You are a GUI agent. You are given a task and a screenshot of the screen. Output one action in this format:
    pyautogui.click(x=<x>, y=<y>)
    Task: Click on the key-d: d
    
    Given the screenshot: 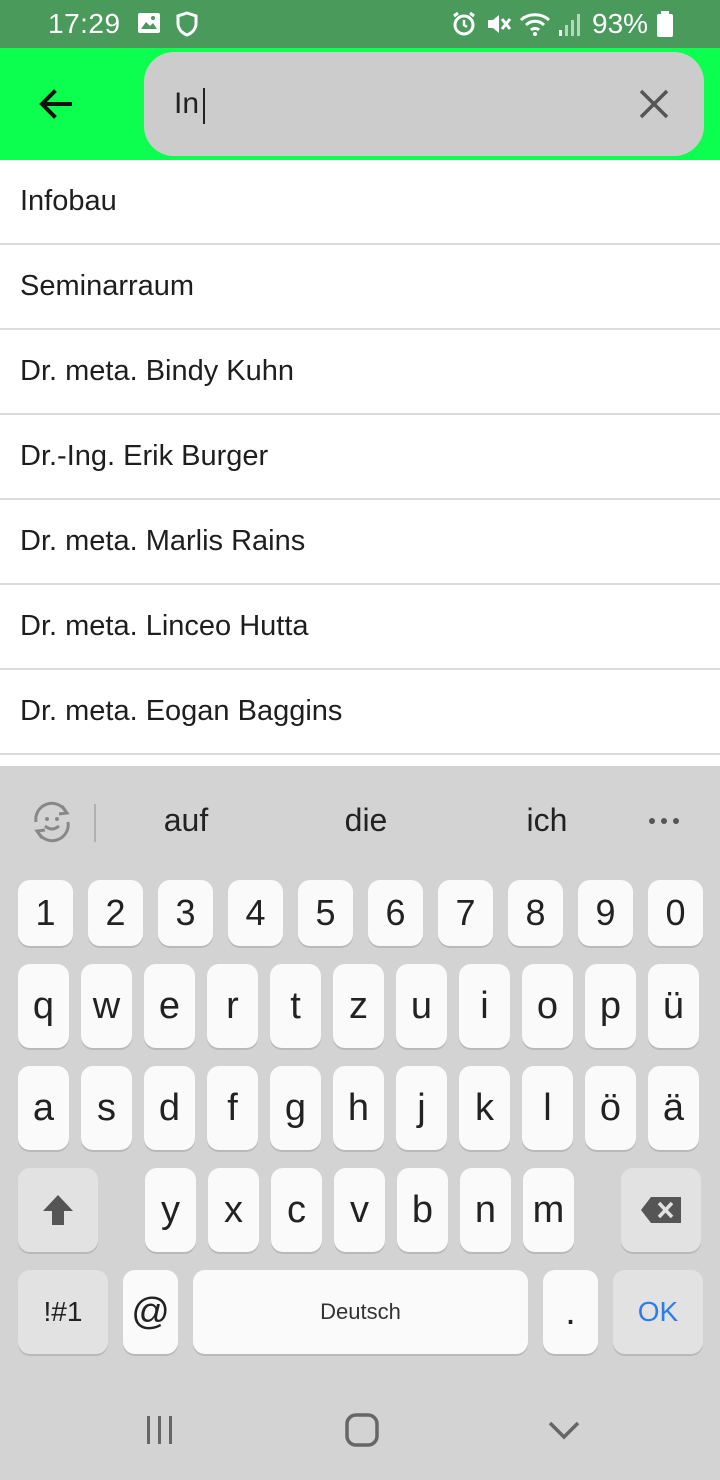 What is the action you would take?
    pyautogui.click(x=169, y=1108)
    